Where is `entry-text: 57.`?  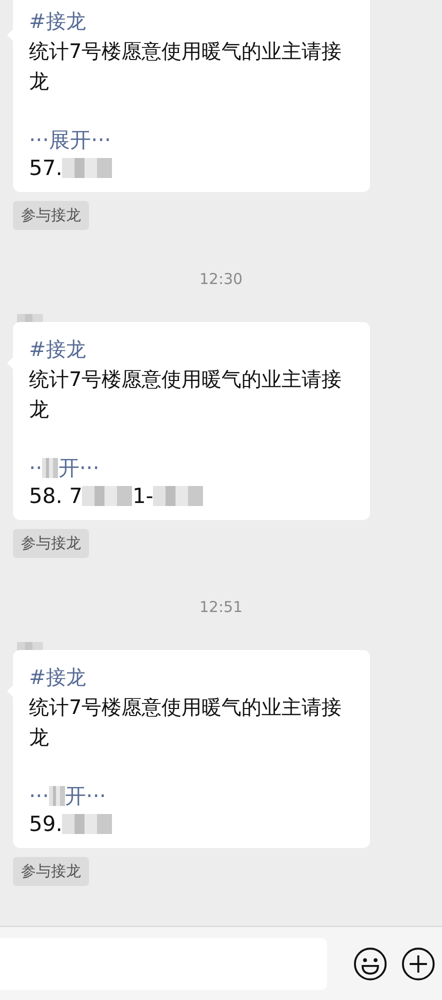 entry-text: 57. is located at coordinates (45, 168).